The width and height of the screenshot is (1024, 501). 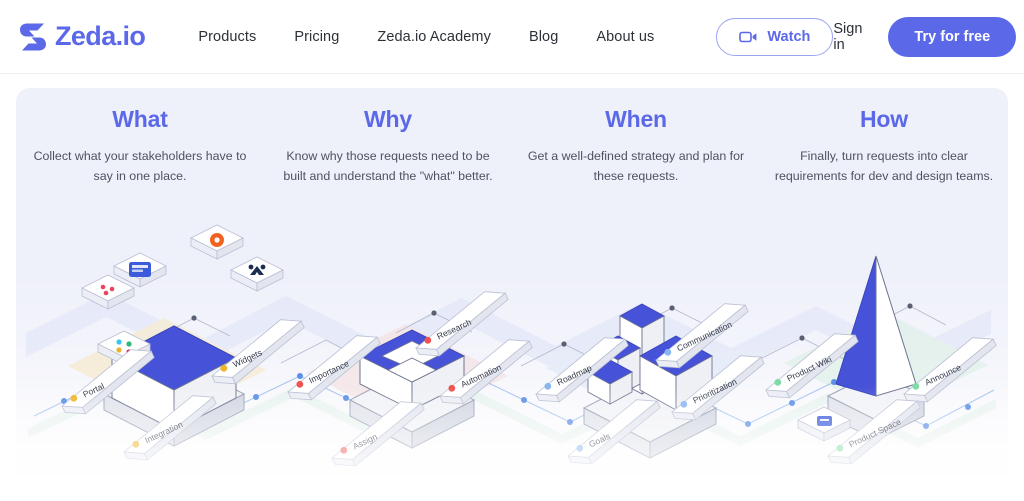 I want to click on hero-title-how: How, so click(x=884, y=119).